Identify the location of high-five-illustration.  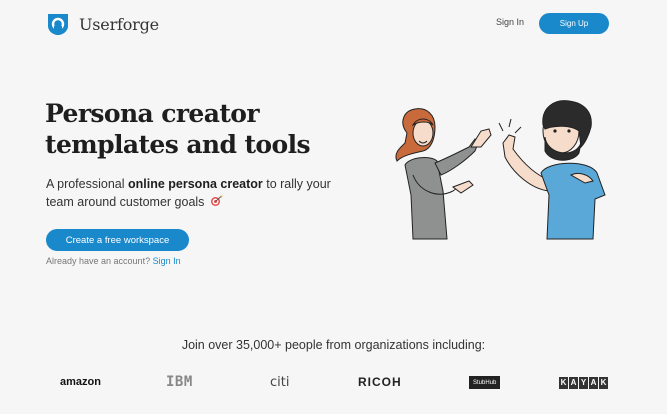
(500, 170).